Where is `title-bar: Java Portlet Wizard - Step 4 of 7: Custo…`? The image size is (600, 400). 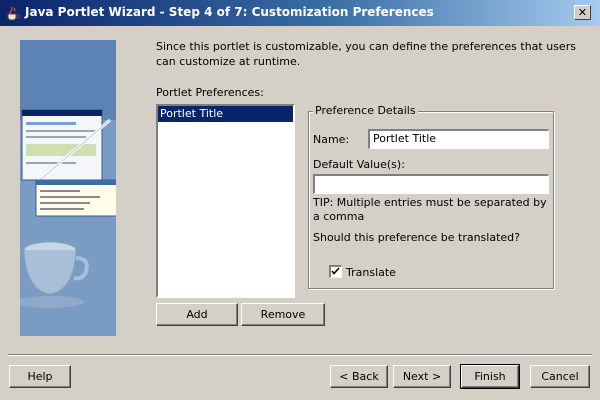
title-bar: Java Portlet Wizard - Step 4 of 7: Custo… is located at coordinates (300, 13).